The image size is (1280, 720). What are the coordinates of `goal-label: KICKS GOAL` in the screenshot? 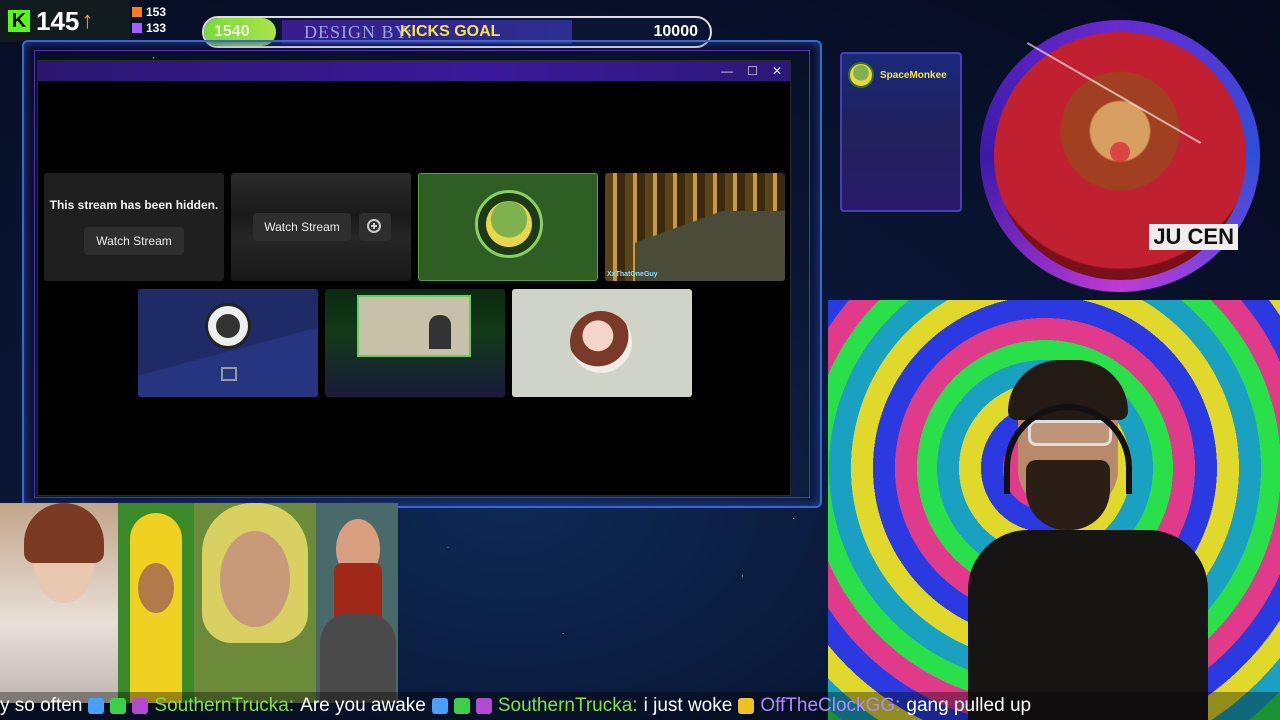 It's located at (450, 31).